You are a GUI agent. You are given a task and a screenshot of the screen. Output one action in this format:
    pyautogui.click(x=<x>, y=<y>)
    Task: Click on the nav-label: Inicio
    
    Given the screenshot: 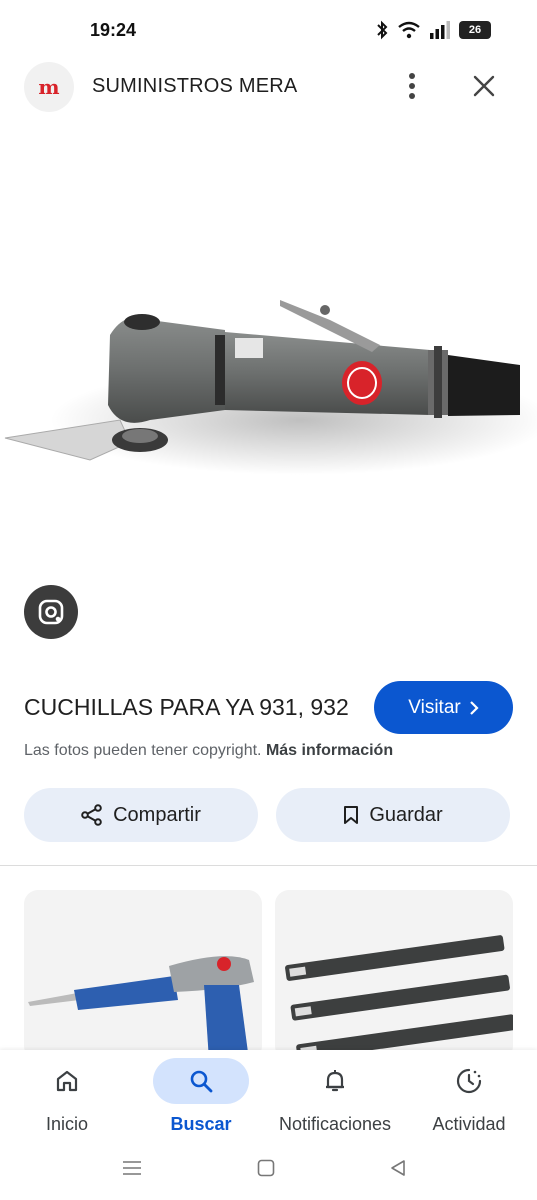 What is the action you would take?
    pyautogui.click(x=67, y=1124)
    